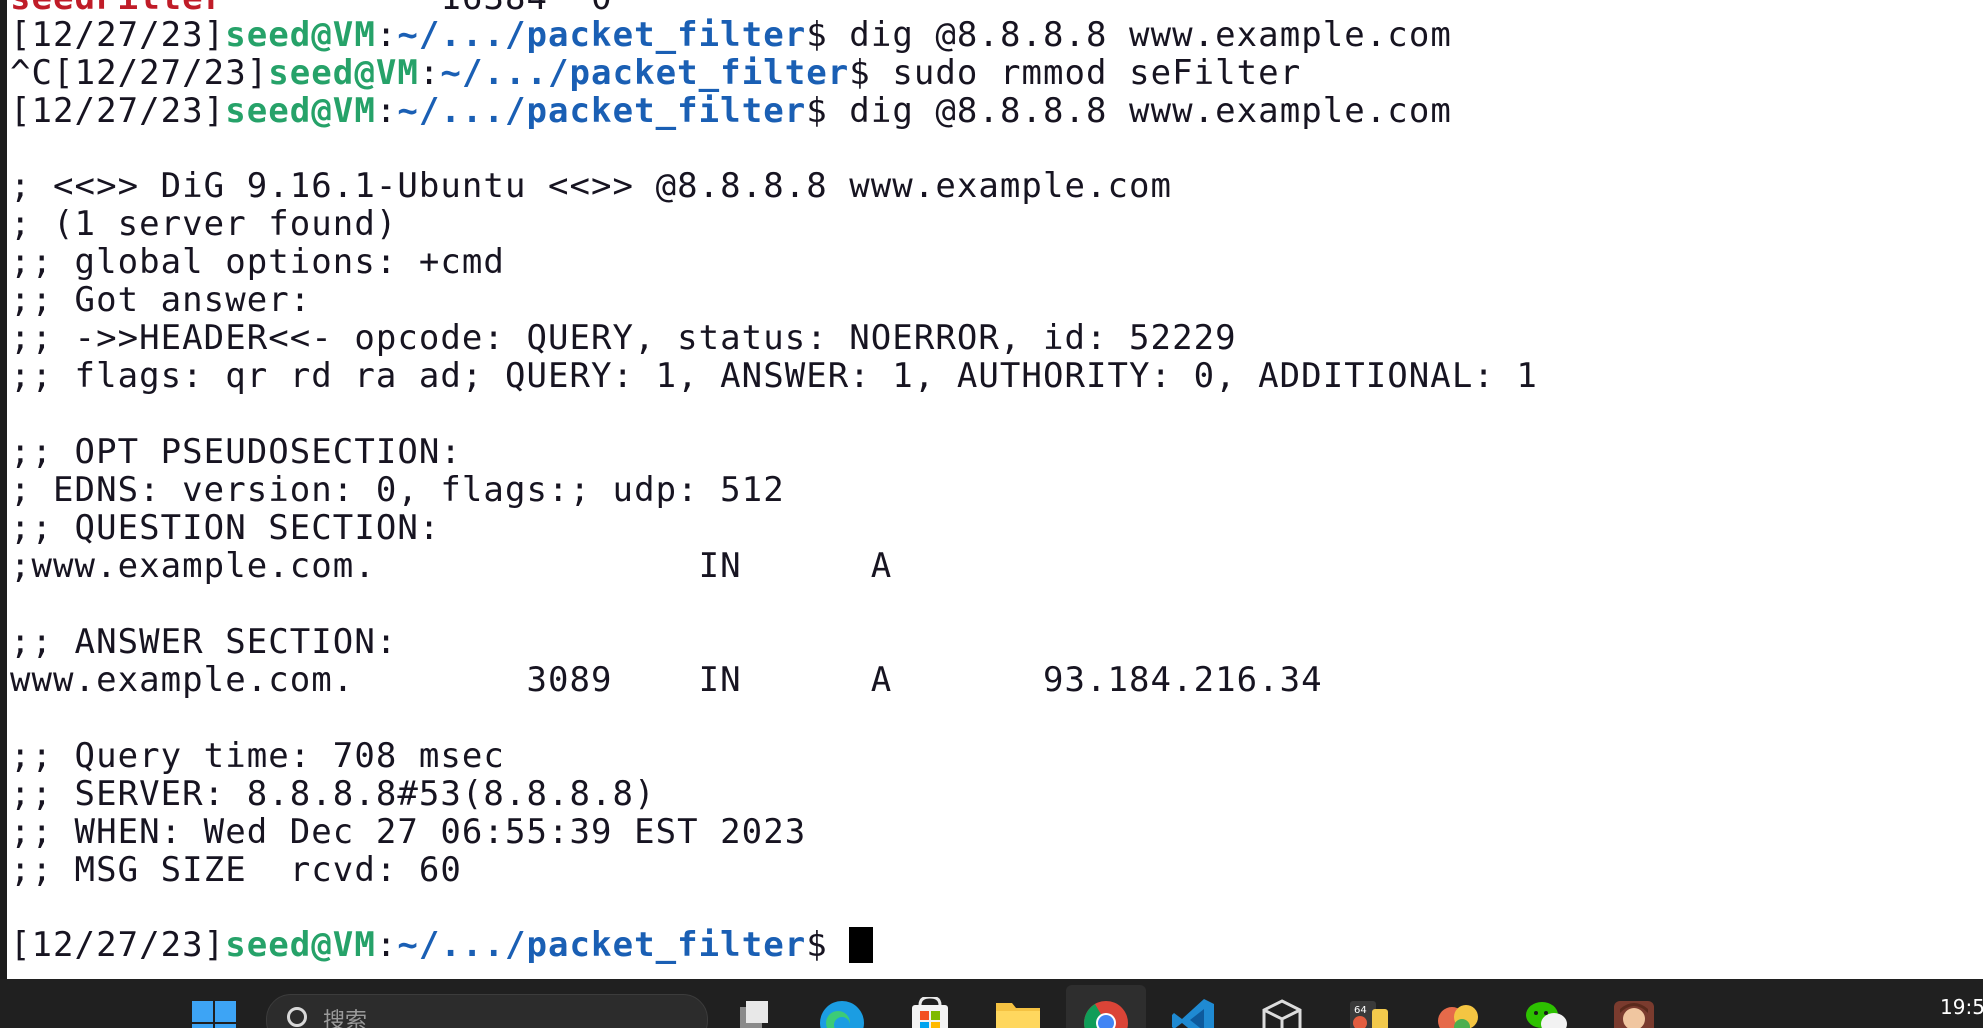  What do you see at coordinates (397, 490) in the screenshot?
I see `dig-output-line: ; EDNS: version: 0, flags:; udp: 512` at bounding box center [397, 490].